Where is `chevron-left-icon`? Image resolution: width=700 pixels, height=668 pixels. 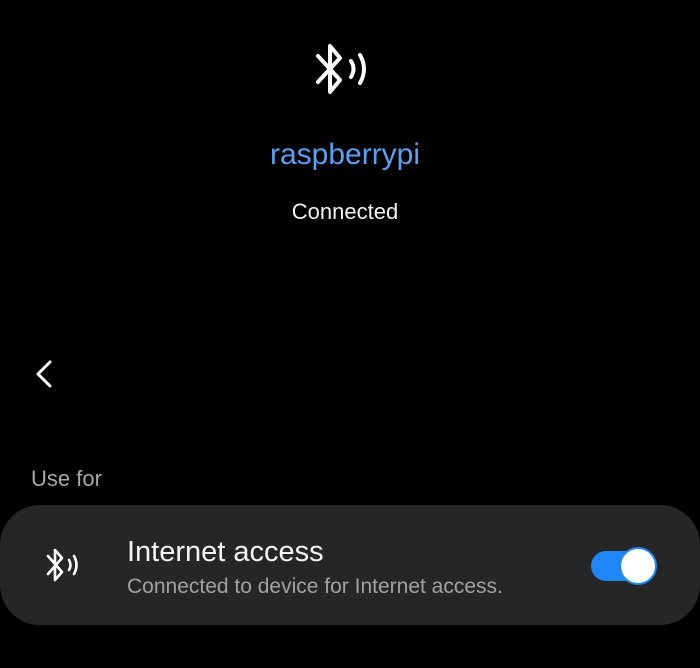
chevron-left-icon is located at coordinates (44, 374).